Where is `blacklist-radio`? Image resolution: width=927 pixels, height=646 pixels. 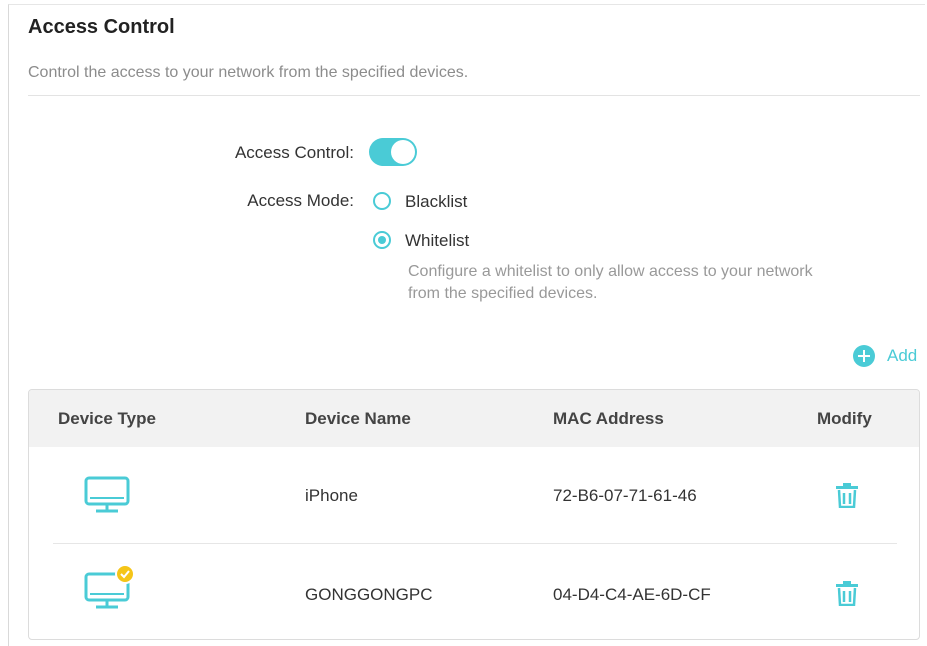 blacklist-radio is located at coordinates (382, 201).